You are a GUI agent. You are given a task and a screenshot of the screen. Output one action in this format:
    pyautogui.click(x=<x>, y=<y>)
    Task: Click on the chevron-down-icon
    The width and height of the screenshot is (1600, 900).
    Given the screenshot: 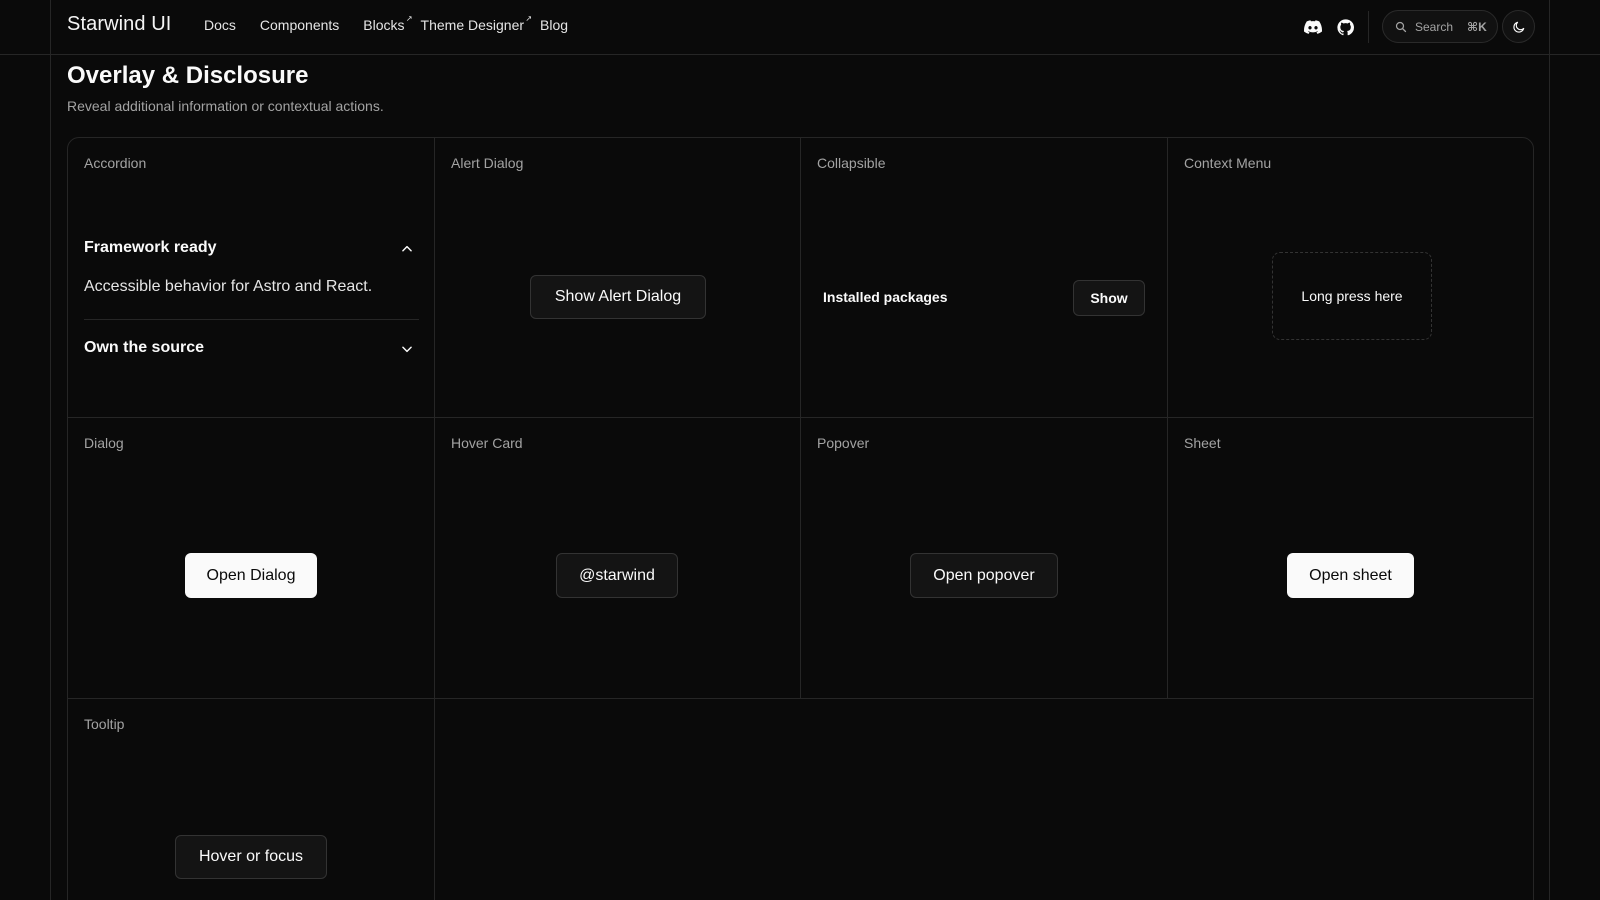 What is the action you would take?
    pyautogui.click(x=407, y=349)
    